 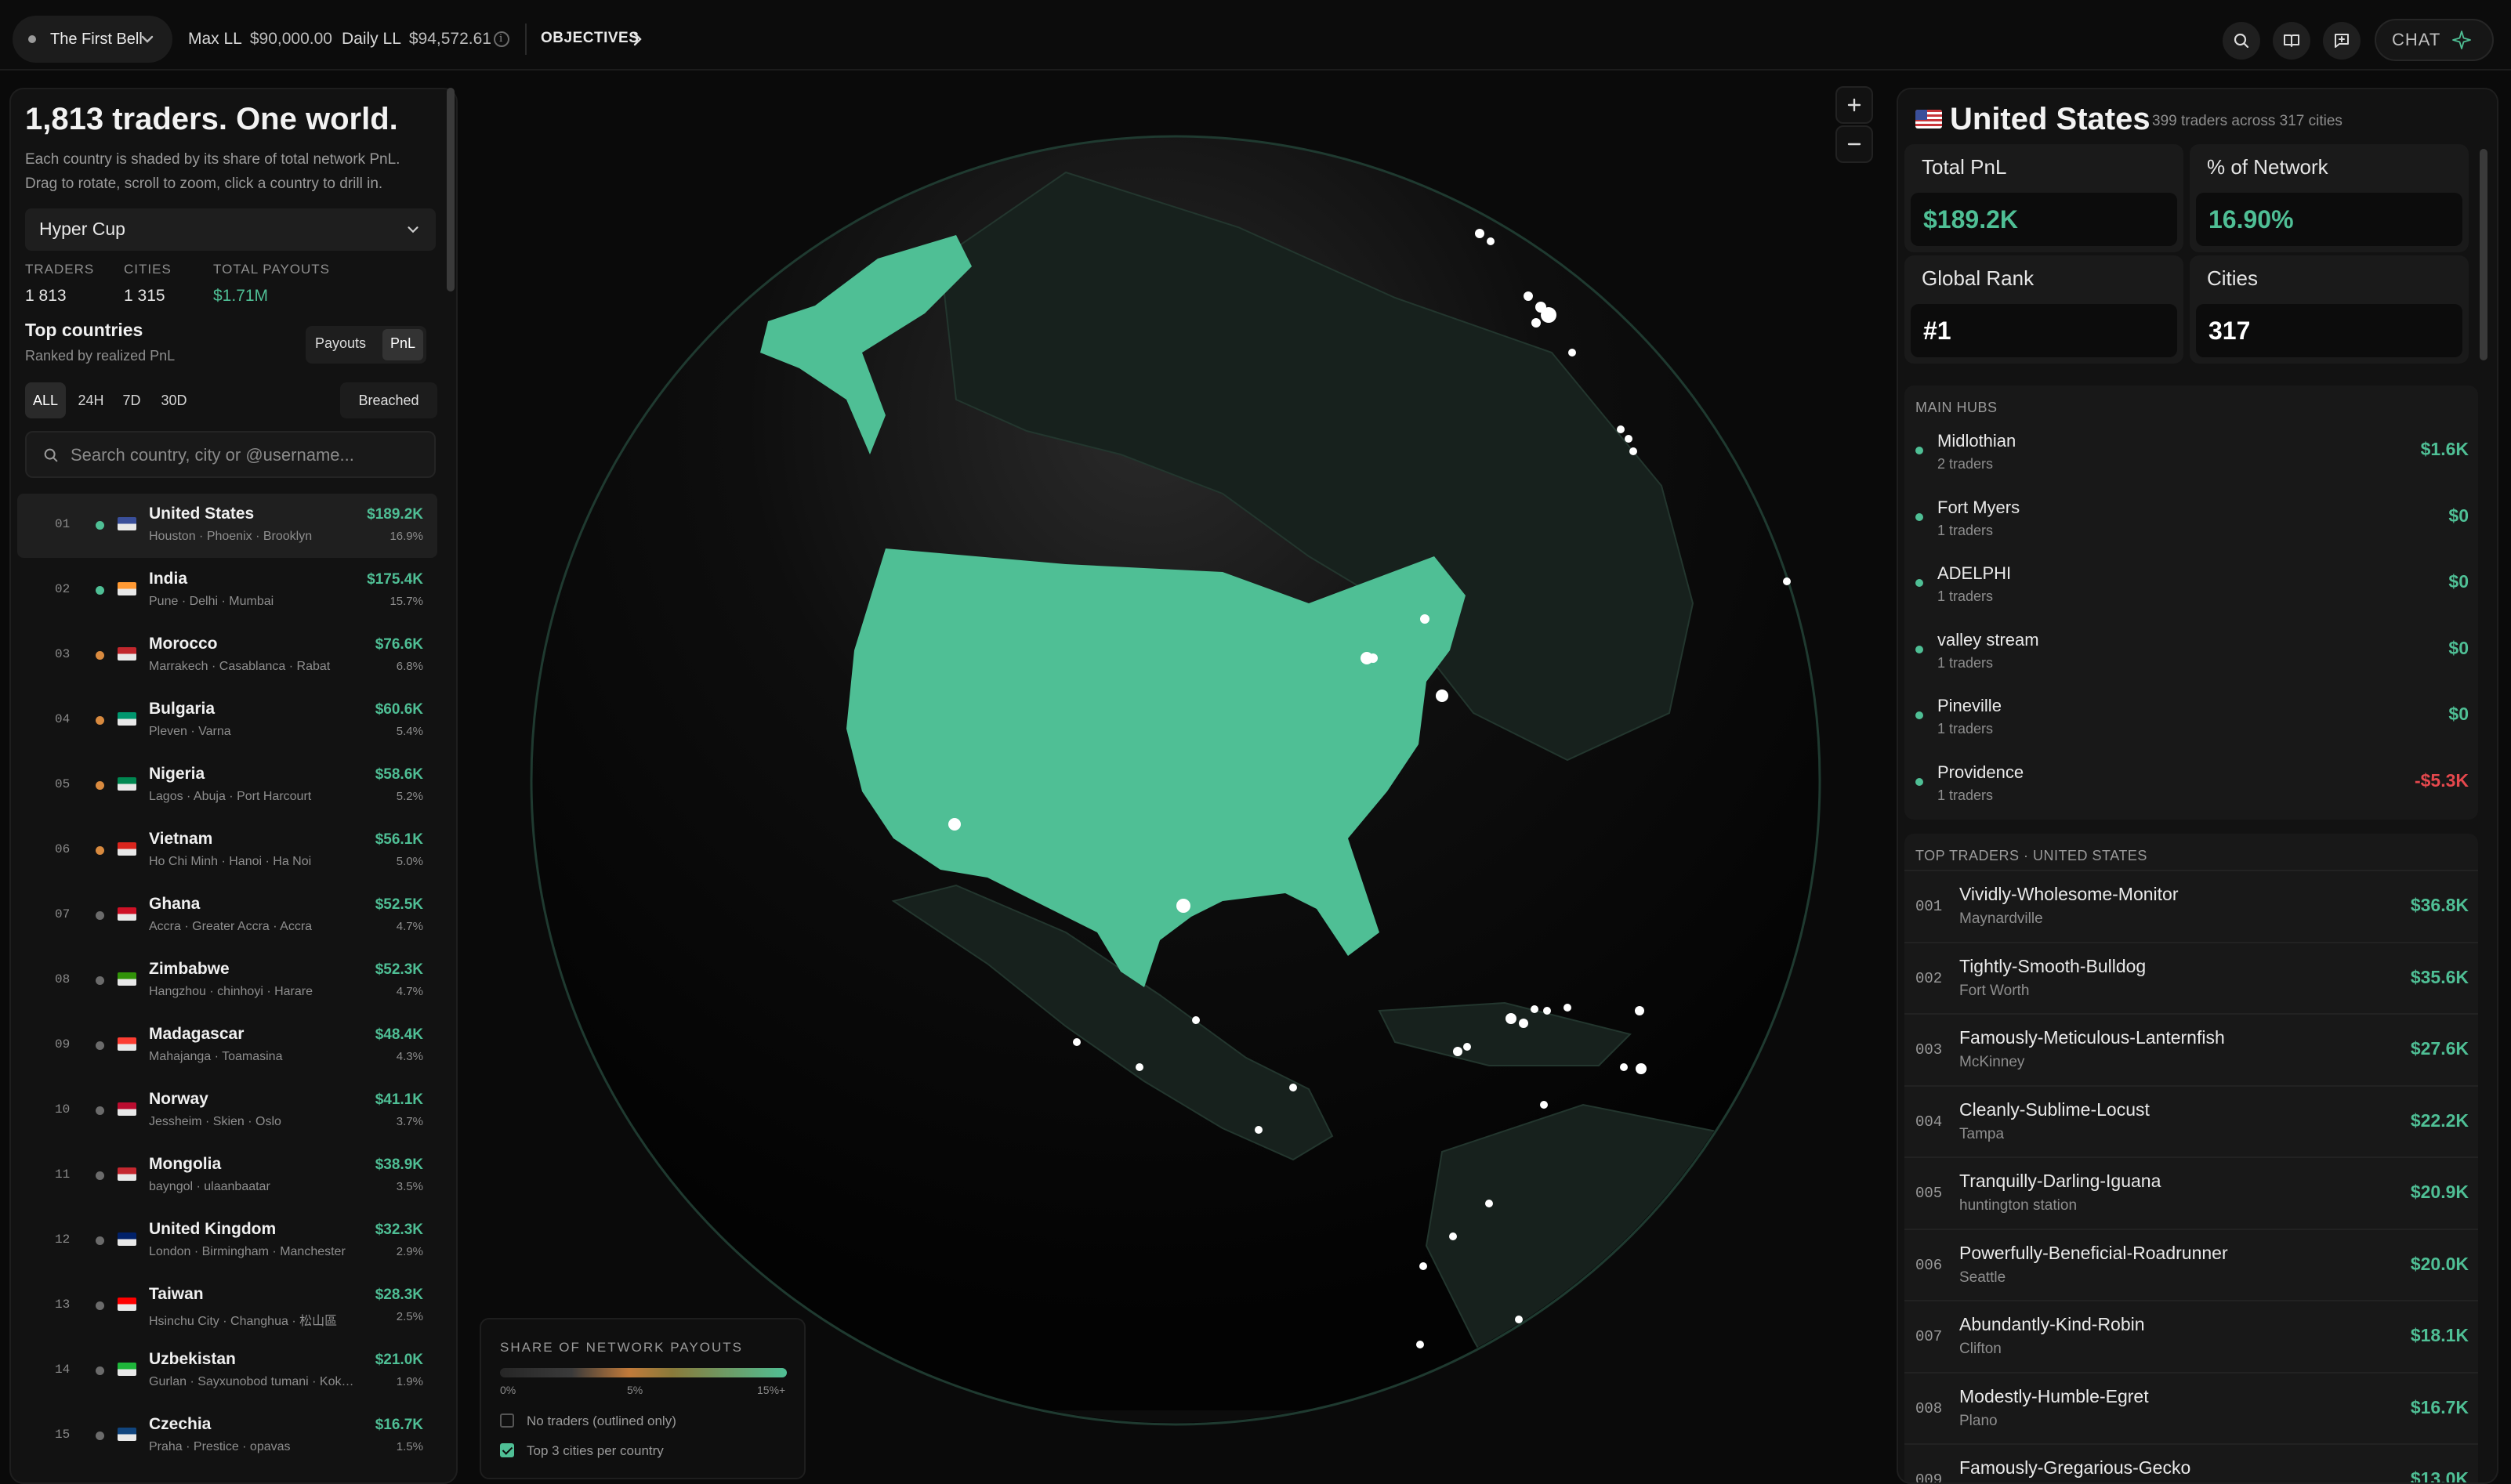 I want to click on trader-row: 004 Cleanly-Sublime-Locust Tampa $22.2K, so click(x=2191, y=1120).